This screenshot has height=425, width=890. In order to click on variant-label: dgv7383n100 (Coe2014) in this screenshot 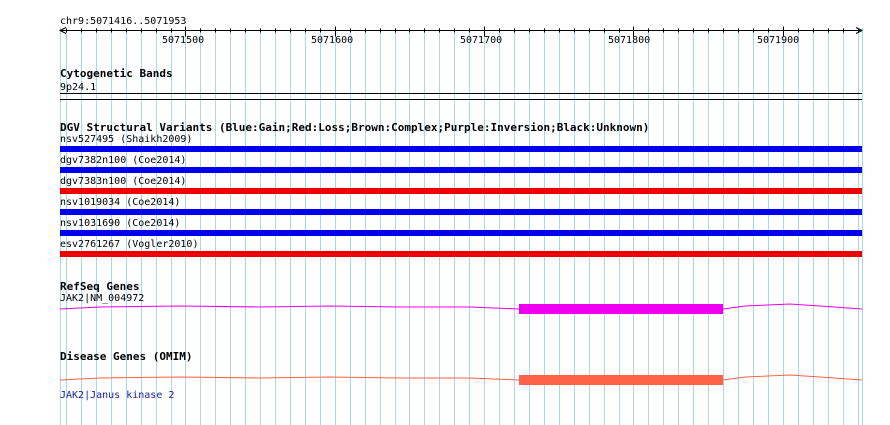, I will do `click(123, 181)`.